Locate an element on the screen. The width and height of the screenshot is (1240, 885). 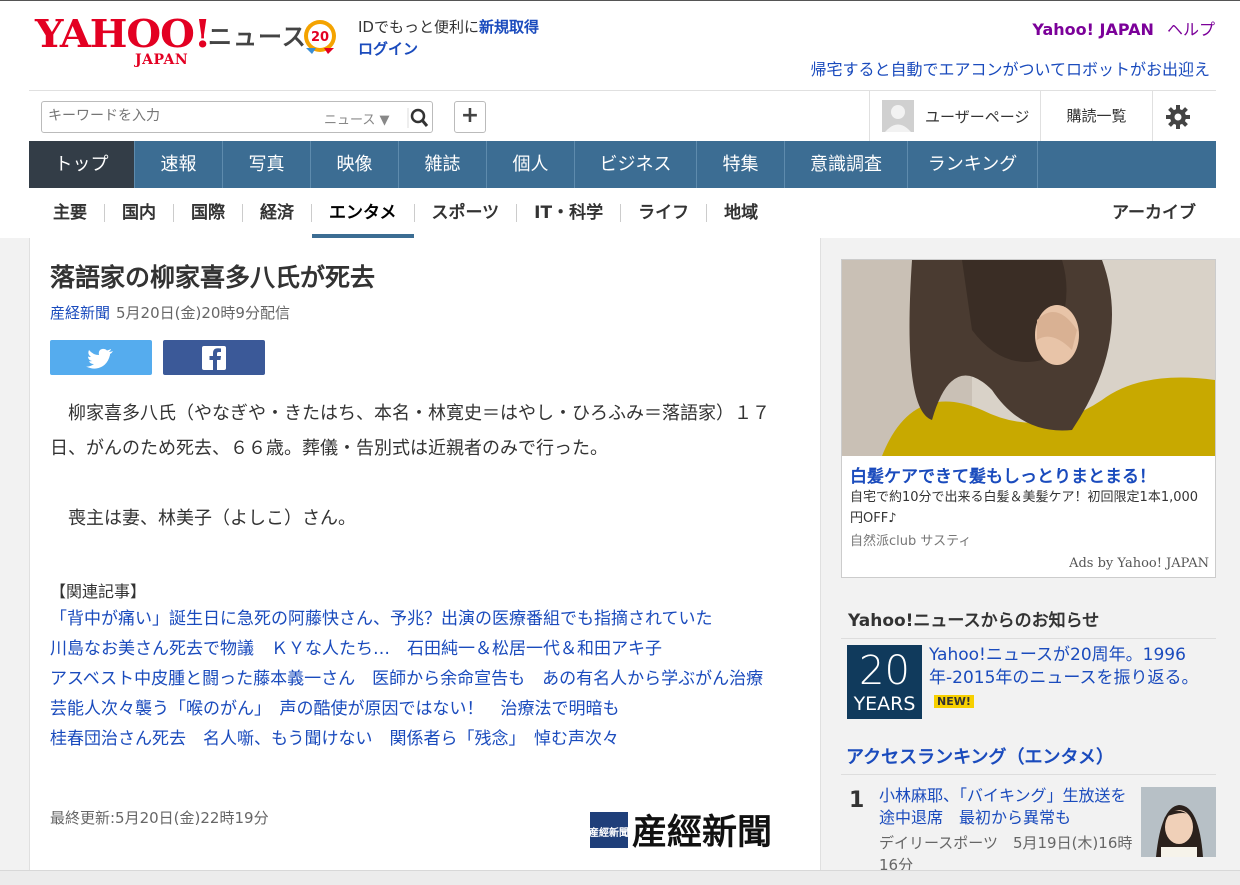
ranking-thumbnail is located at coordinates (1178, 822).